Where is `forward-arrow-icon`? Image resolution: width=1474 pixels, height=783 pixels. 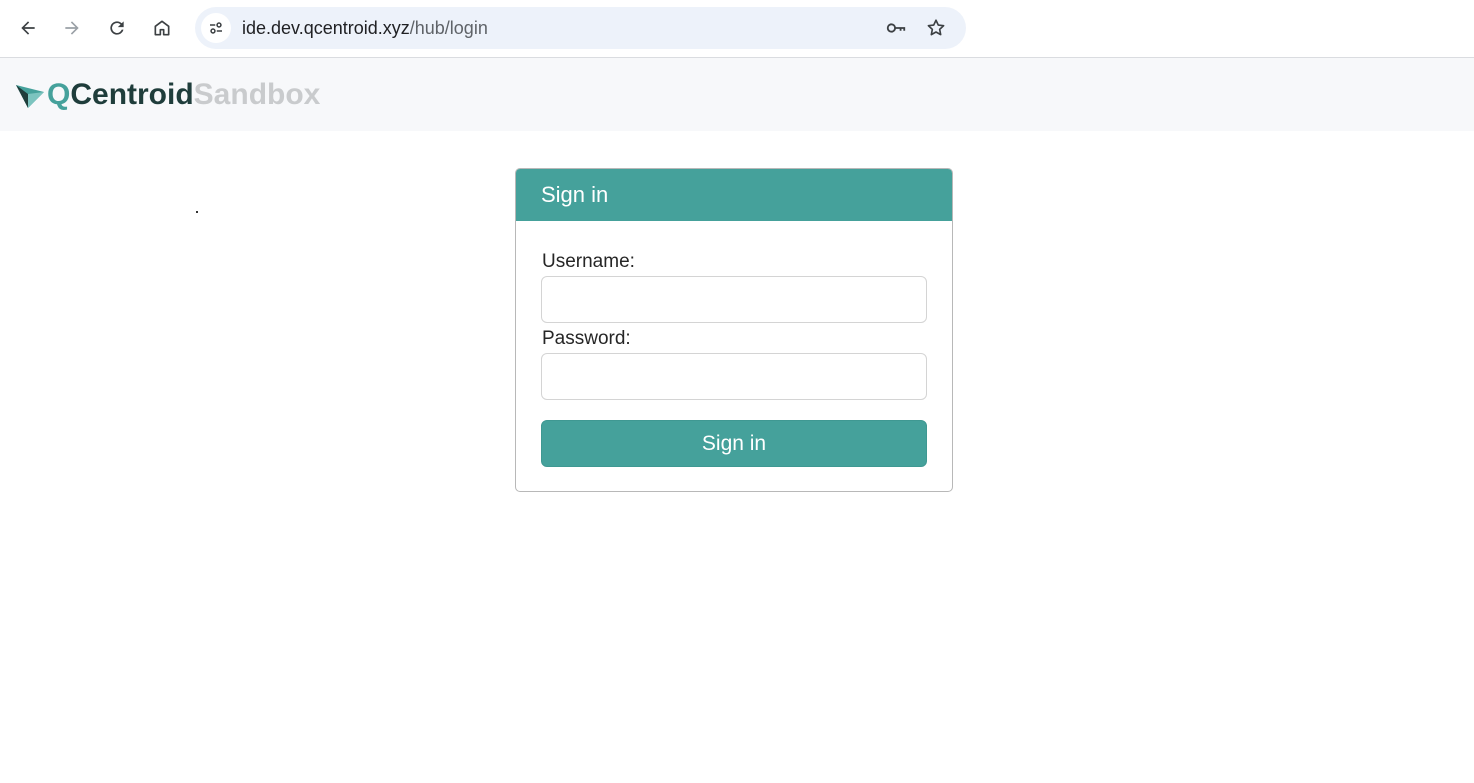 forward-arrow-icon is located at coordinates (72, 28).